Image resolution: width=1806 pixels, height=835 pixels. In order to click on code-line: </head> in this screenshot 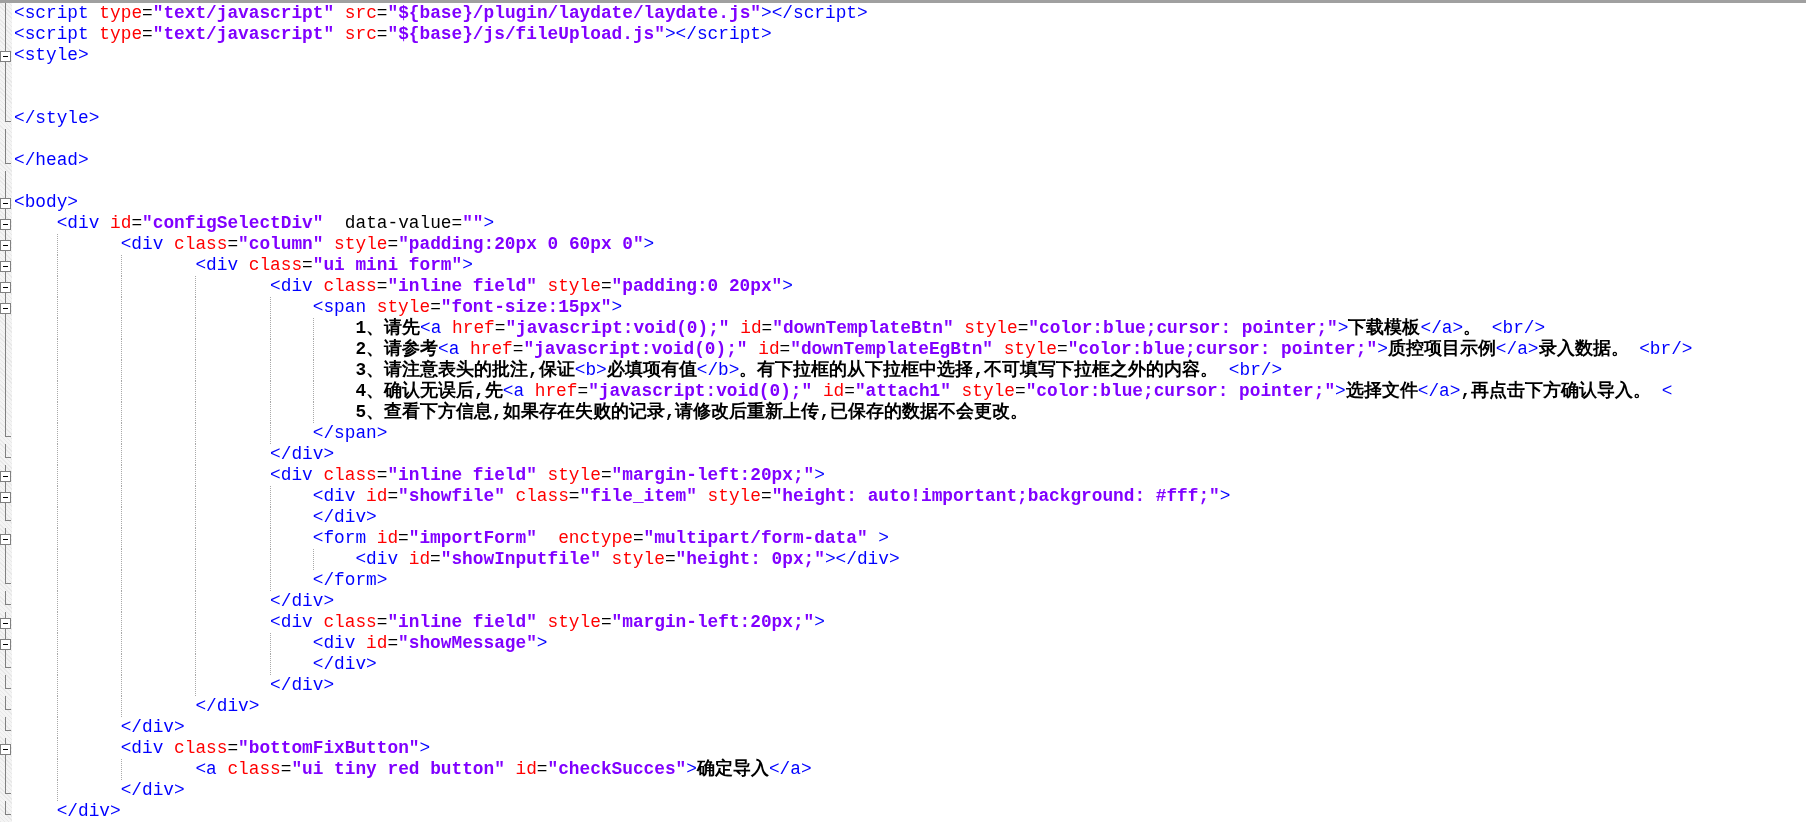, I will do `click(51, 160)`.